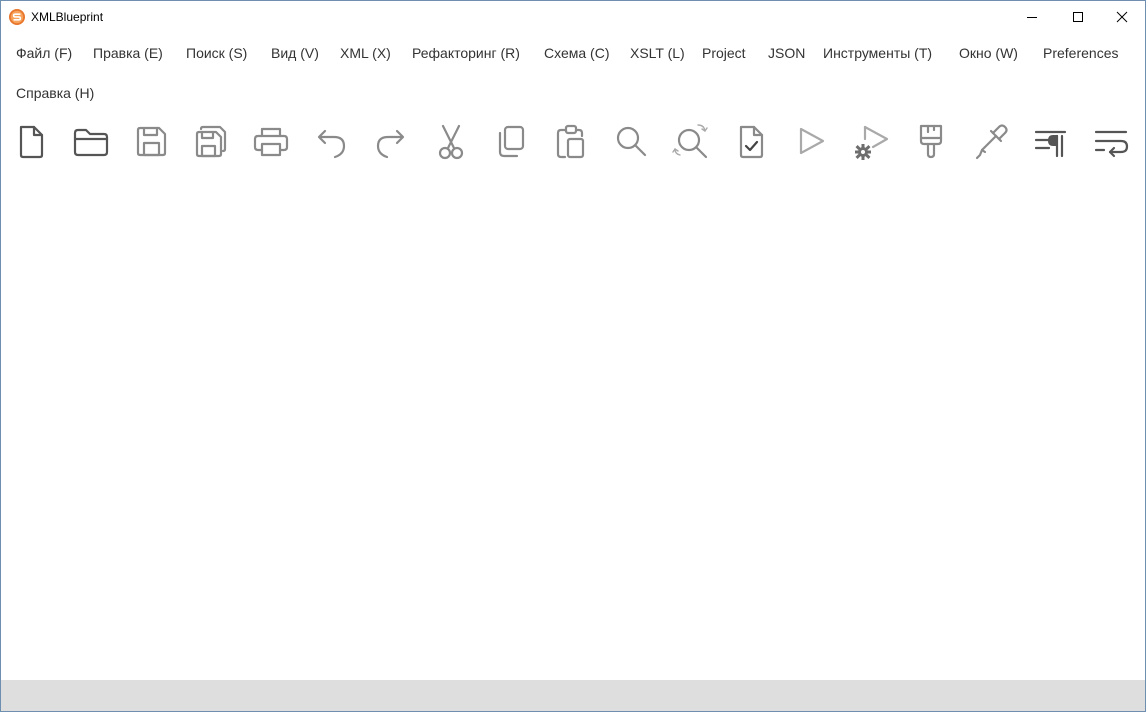 The image size is (1146, 712). I want to click on run-settings-button, so click(871, 141).